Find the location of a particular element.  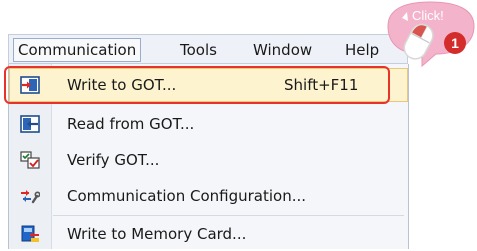

menu-tools: Tools is located at coordinates (198, 50).